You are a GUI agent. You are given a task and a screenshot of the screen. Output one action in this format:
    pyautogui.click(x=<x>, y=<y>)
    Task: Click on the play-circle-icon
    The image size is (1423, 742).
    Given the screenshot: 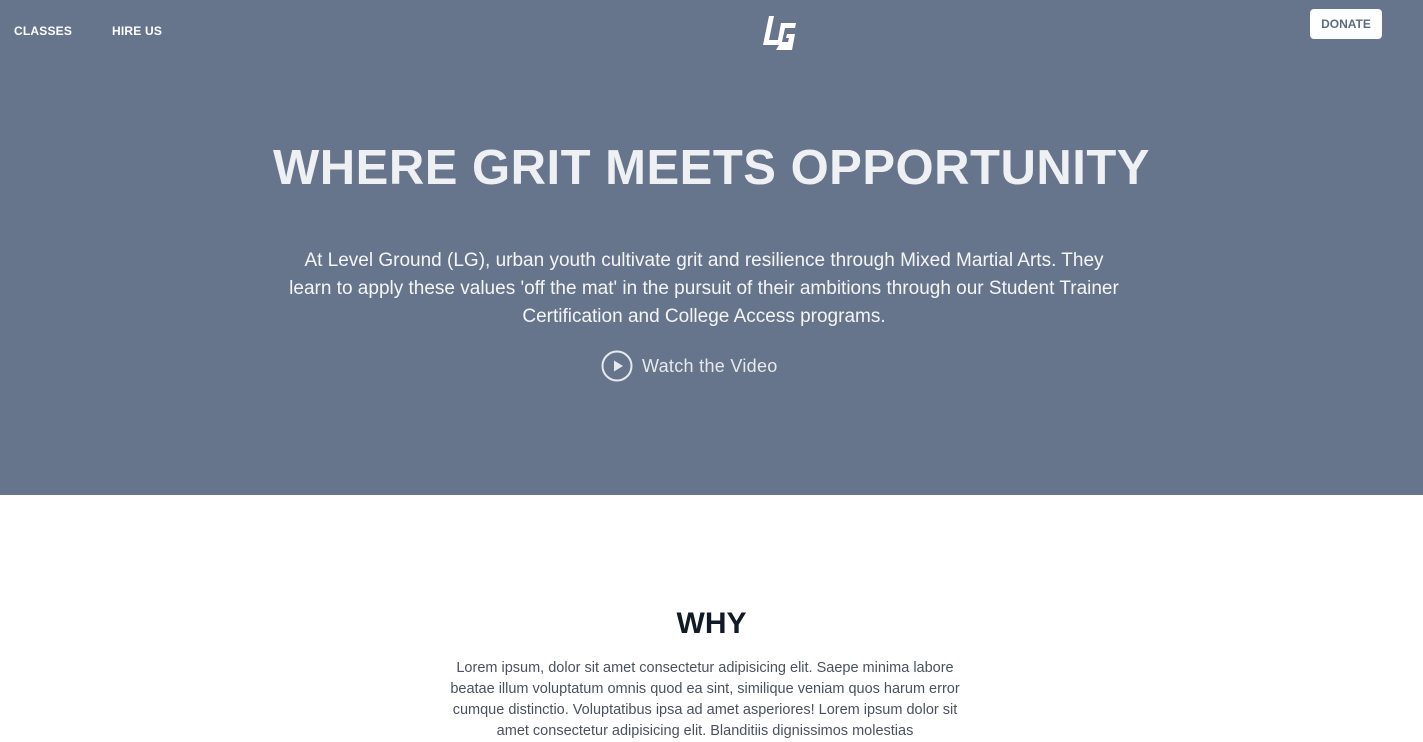 What is the action you would take?
    pyautogui.click(x=617, y=366)
    